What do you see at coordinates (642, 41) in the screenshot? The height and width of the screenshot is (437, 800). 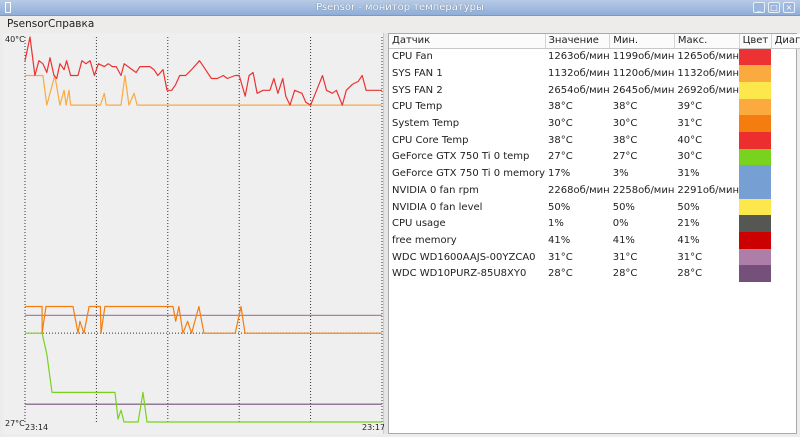 I see `col-min: Мин.` at bounding box center [642, 41].